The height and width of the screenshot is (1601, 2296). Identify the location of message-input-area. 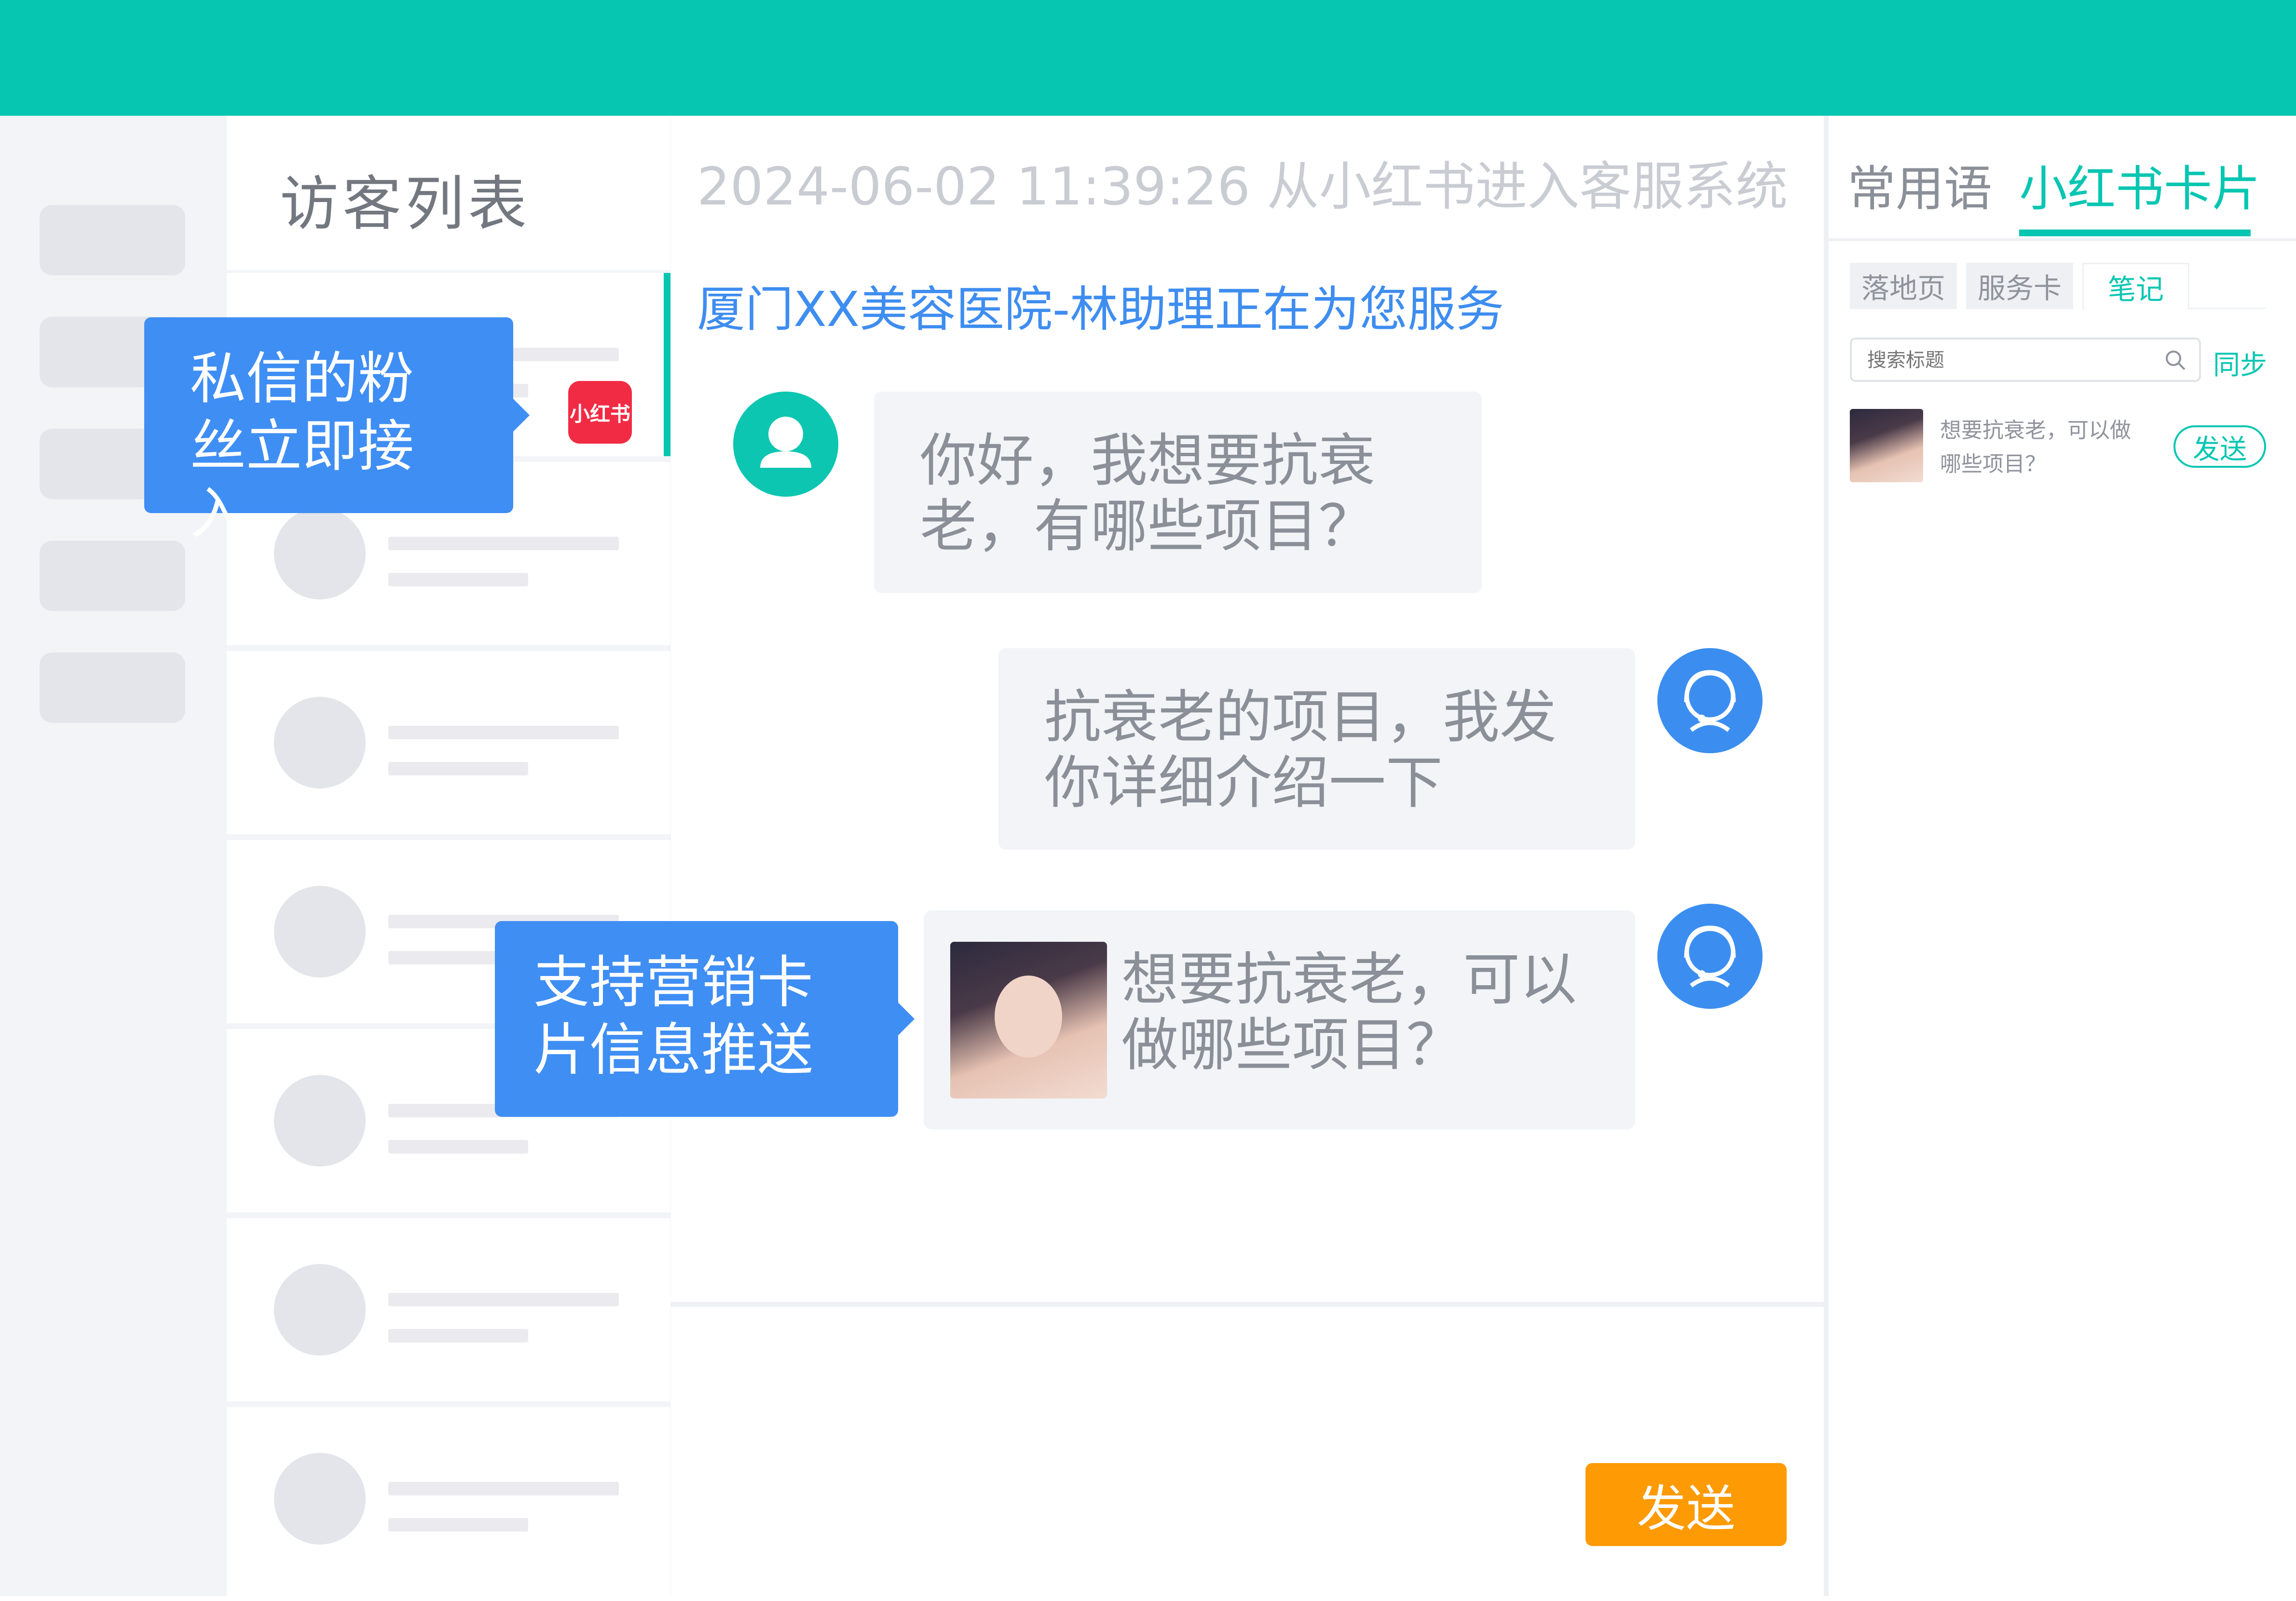
(1248, 1451).